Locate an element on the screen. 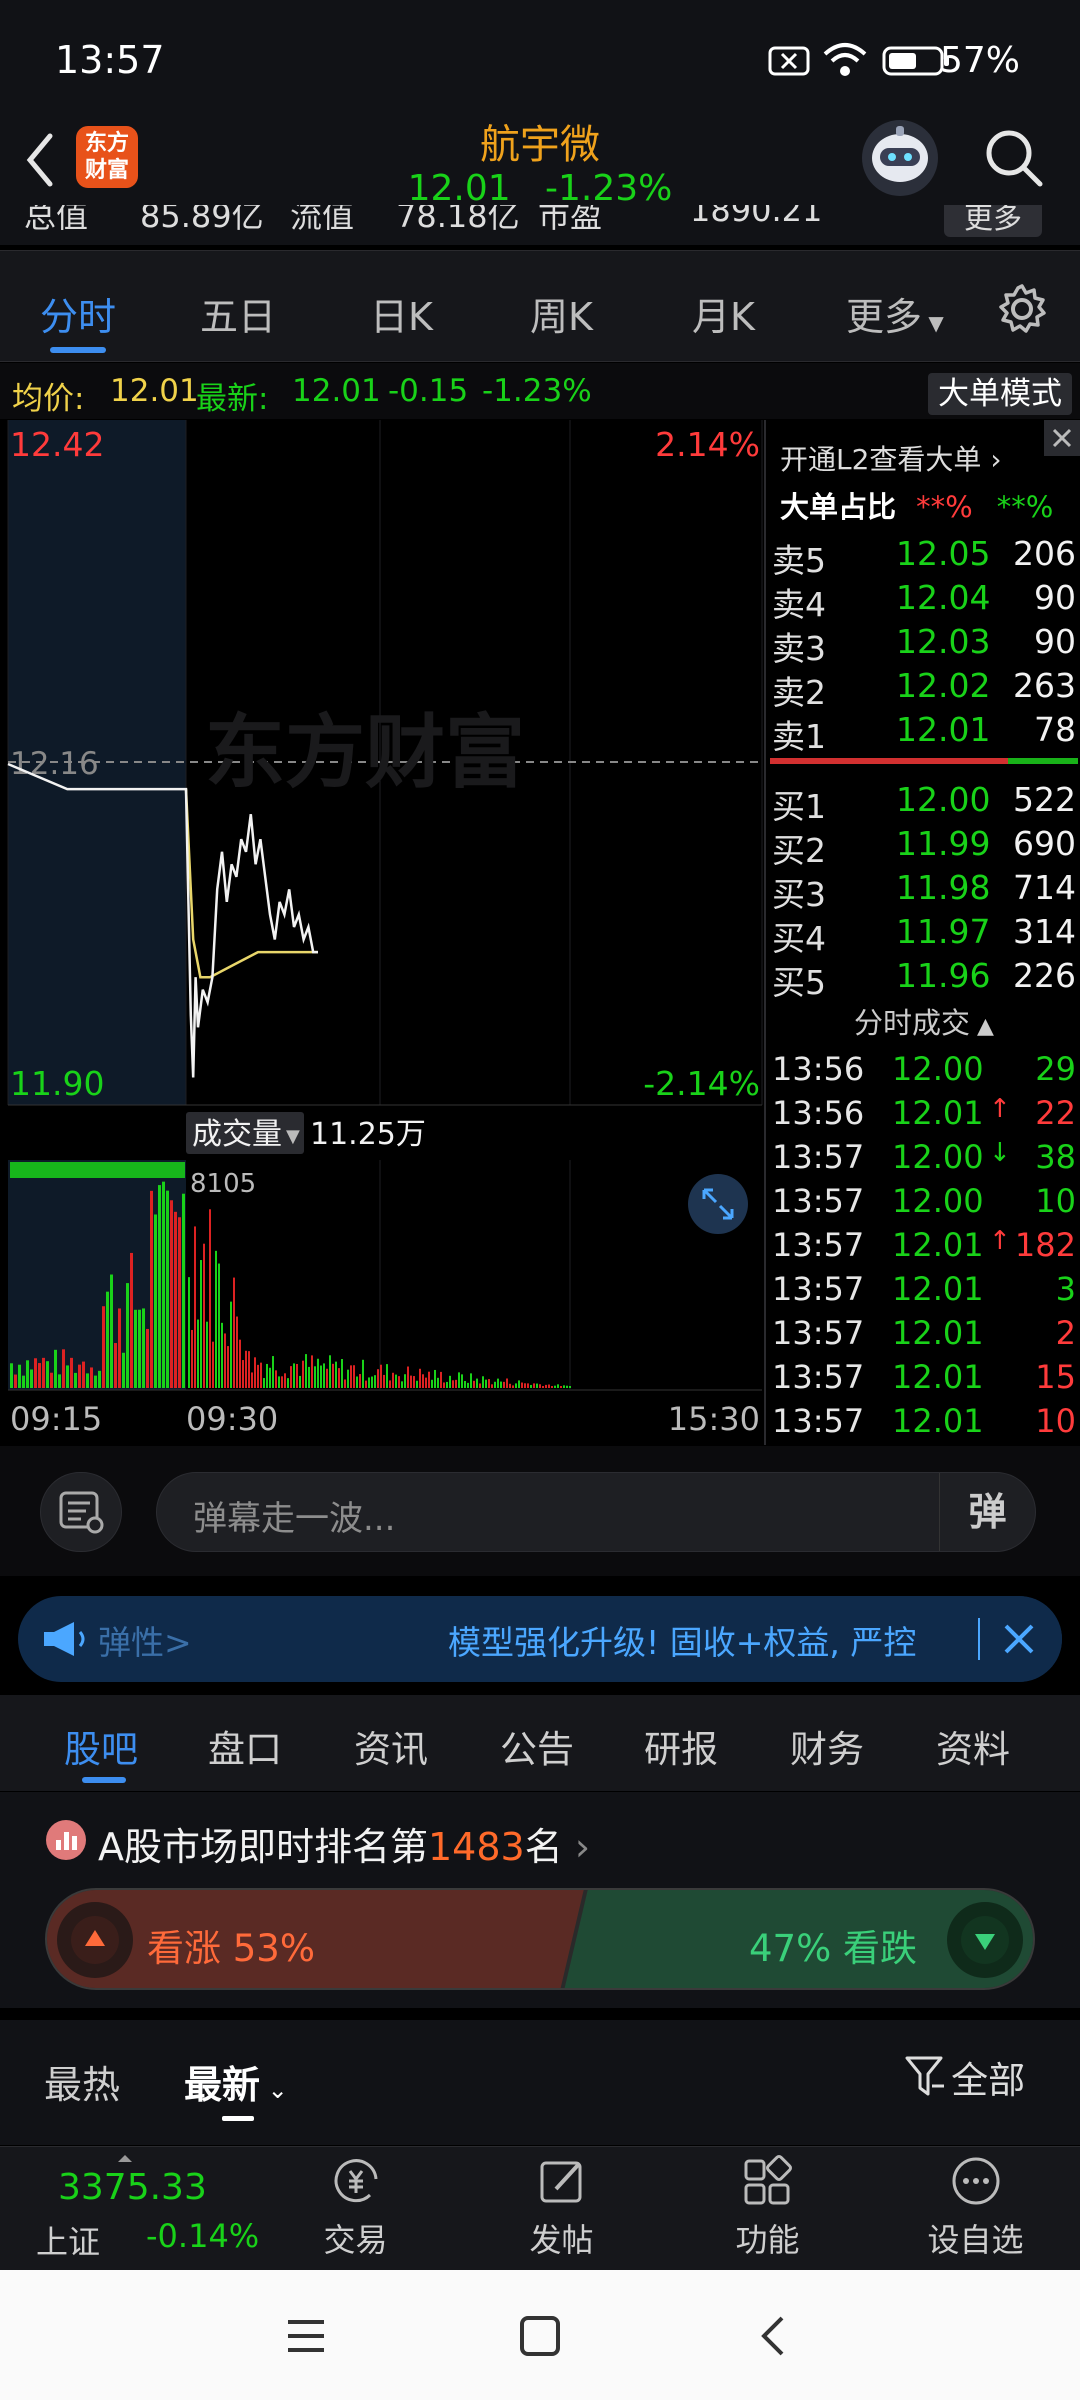  total-value: 85.89亿 is located at coordinates (202, 220).